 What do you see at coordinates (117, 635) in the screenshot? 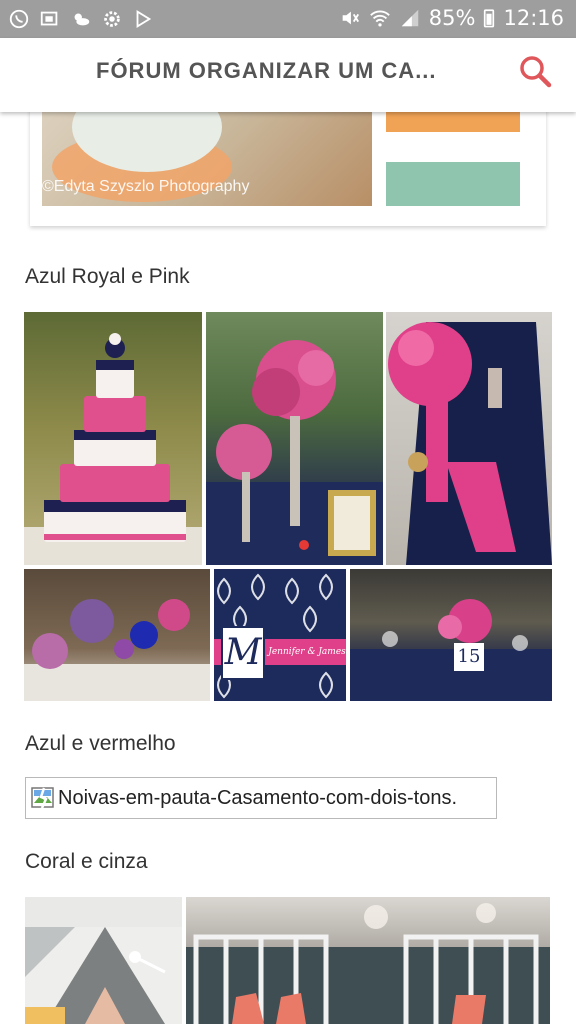
I see `table-setting-photo` at bounding box center [117, 635].